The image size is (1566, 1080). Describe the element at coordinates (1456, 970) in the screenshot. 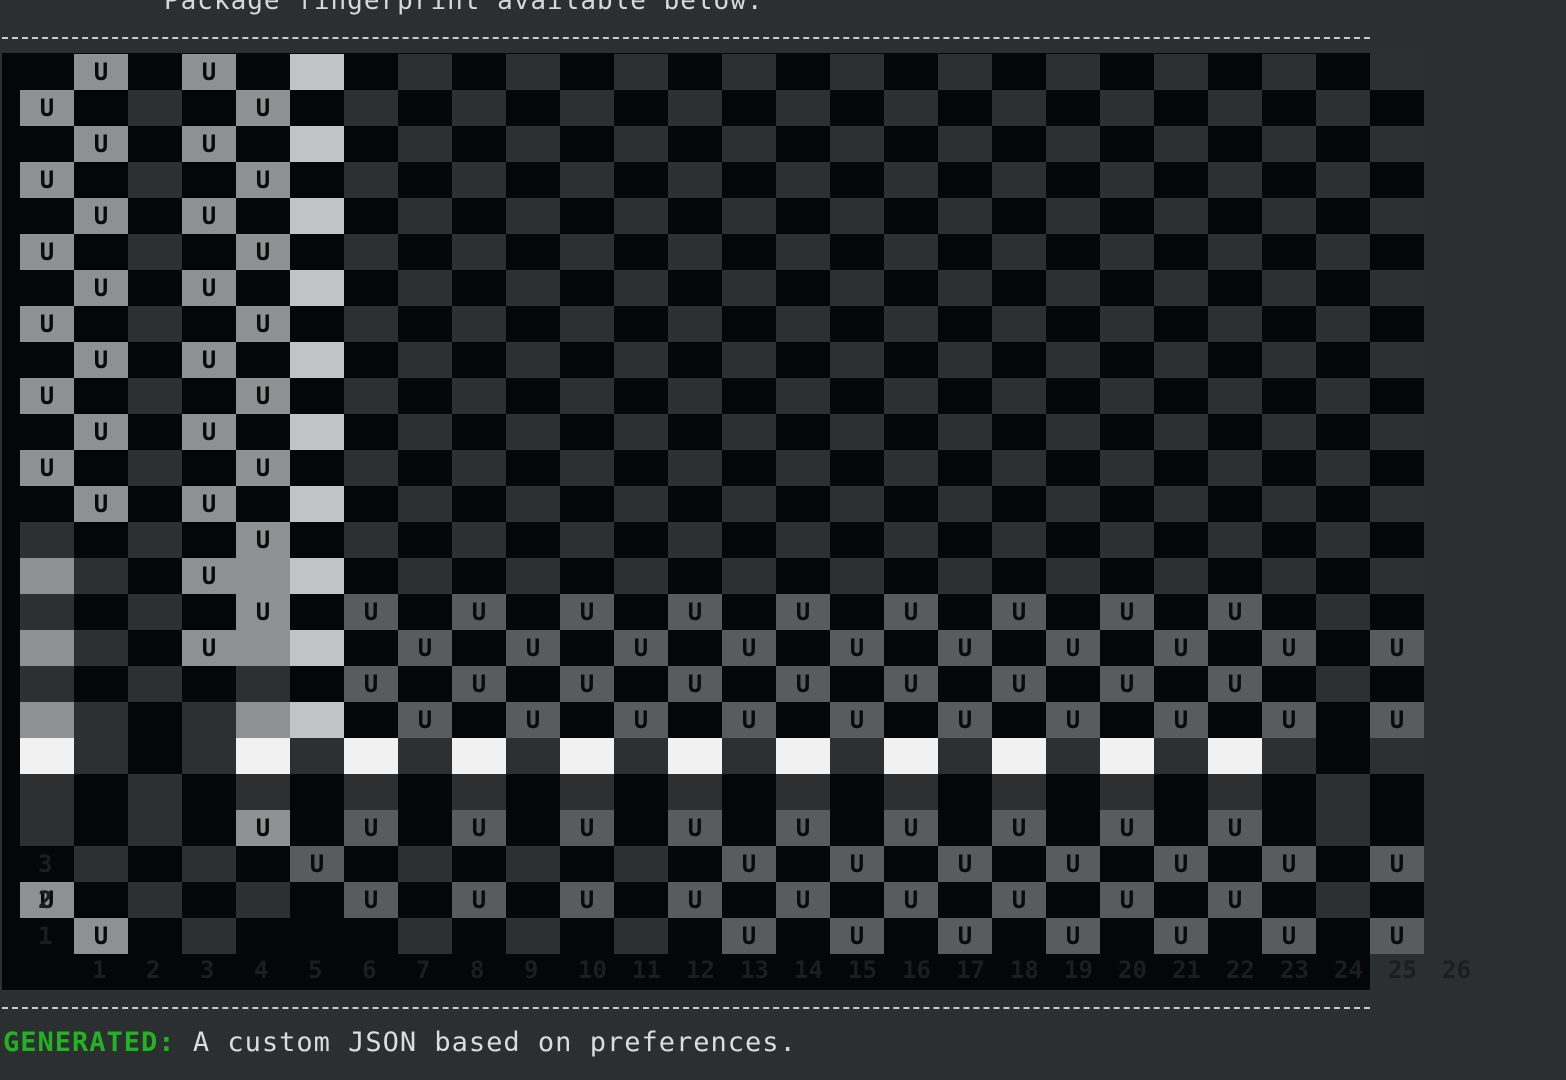

I see `column-label: 26` at that location.